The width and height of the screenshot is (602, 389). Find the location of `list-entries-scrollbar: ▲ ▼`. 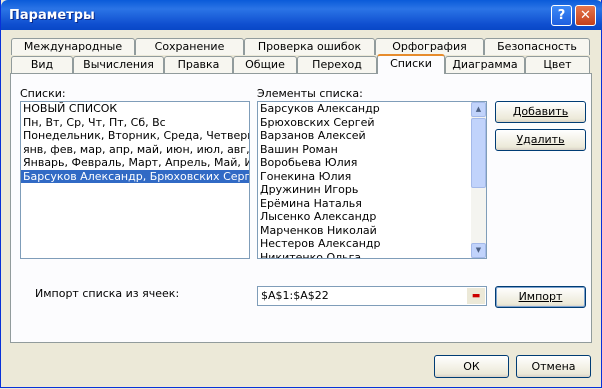

list-entries-scrollbar: ▲ ▼ is located at coordinates (478, 180).